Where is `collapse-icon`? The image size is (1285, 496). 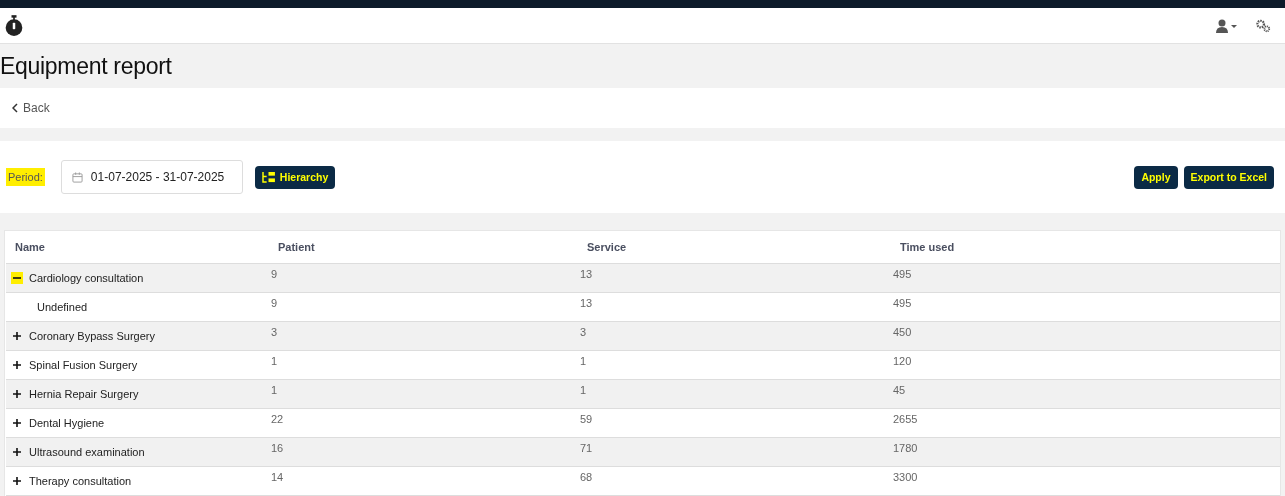 collapse-icon is located at coordinates (17, 278).